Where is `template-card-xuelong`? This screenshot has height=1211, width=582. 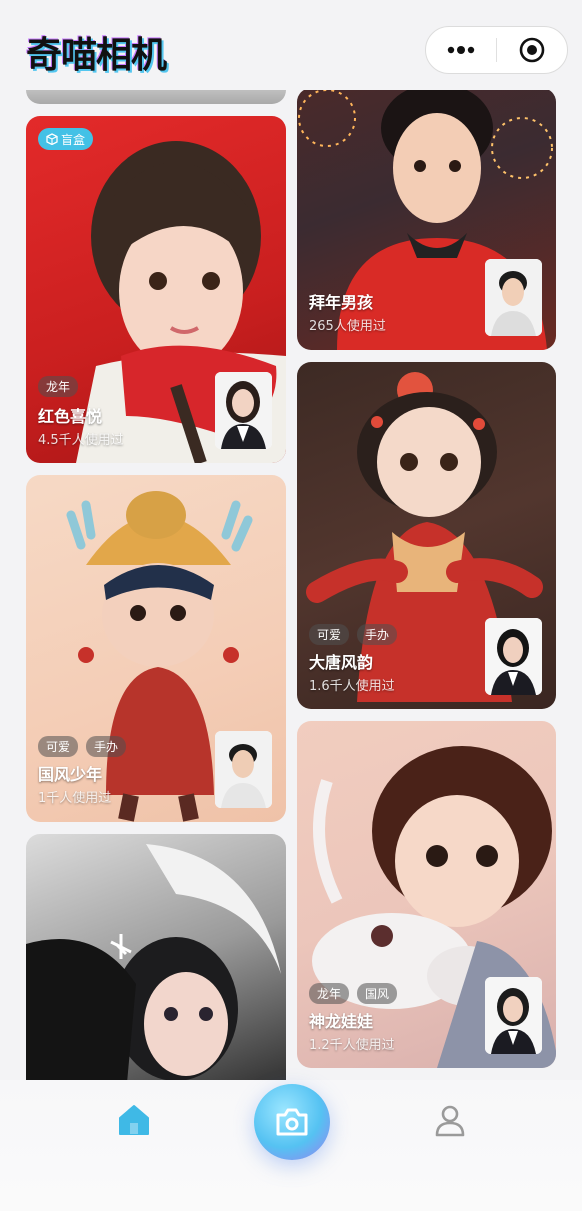 template-card-xuelong is located at coordinates (156, 964).